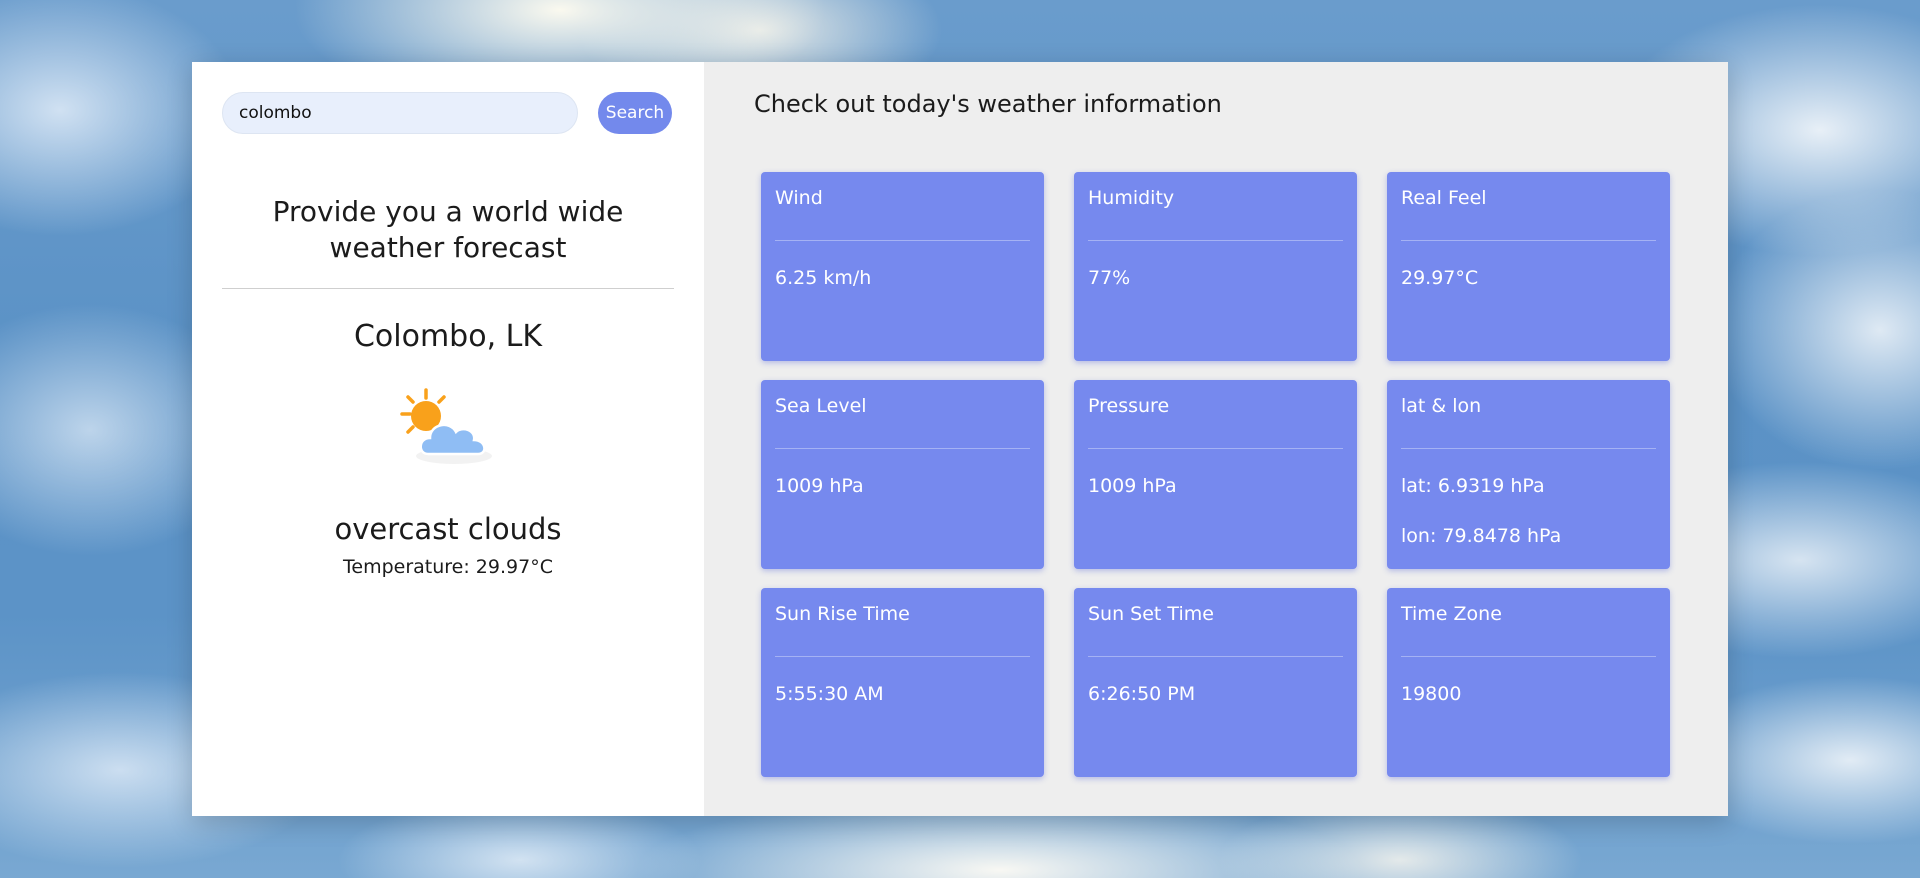 The width and height of the screenshot is (1920, 878). Describe the element at coordinates (1129, 406) in the screenshot. I see `tile-label: Pressure` at that location.